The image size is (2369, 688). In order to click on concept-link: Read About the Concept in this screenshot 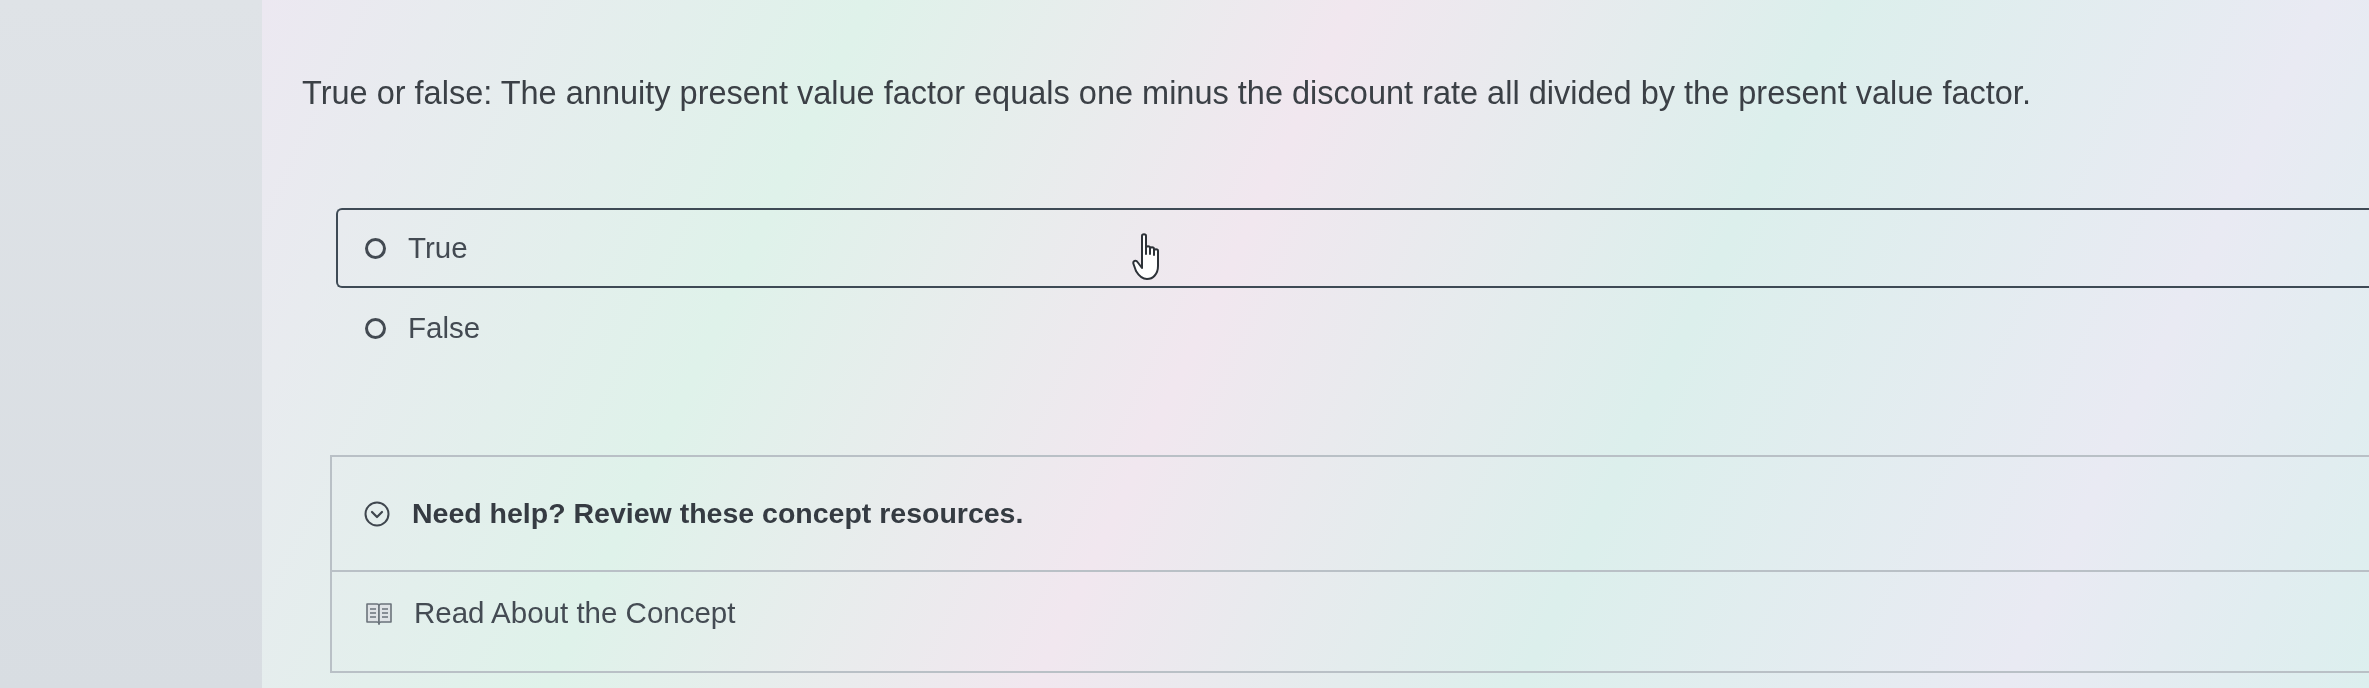, I will do `click(575, 612)`.